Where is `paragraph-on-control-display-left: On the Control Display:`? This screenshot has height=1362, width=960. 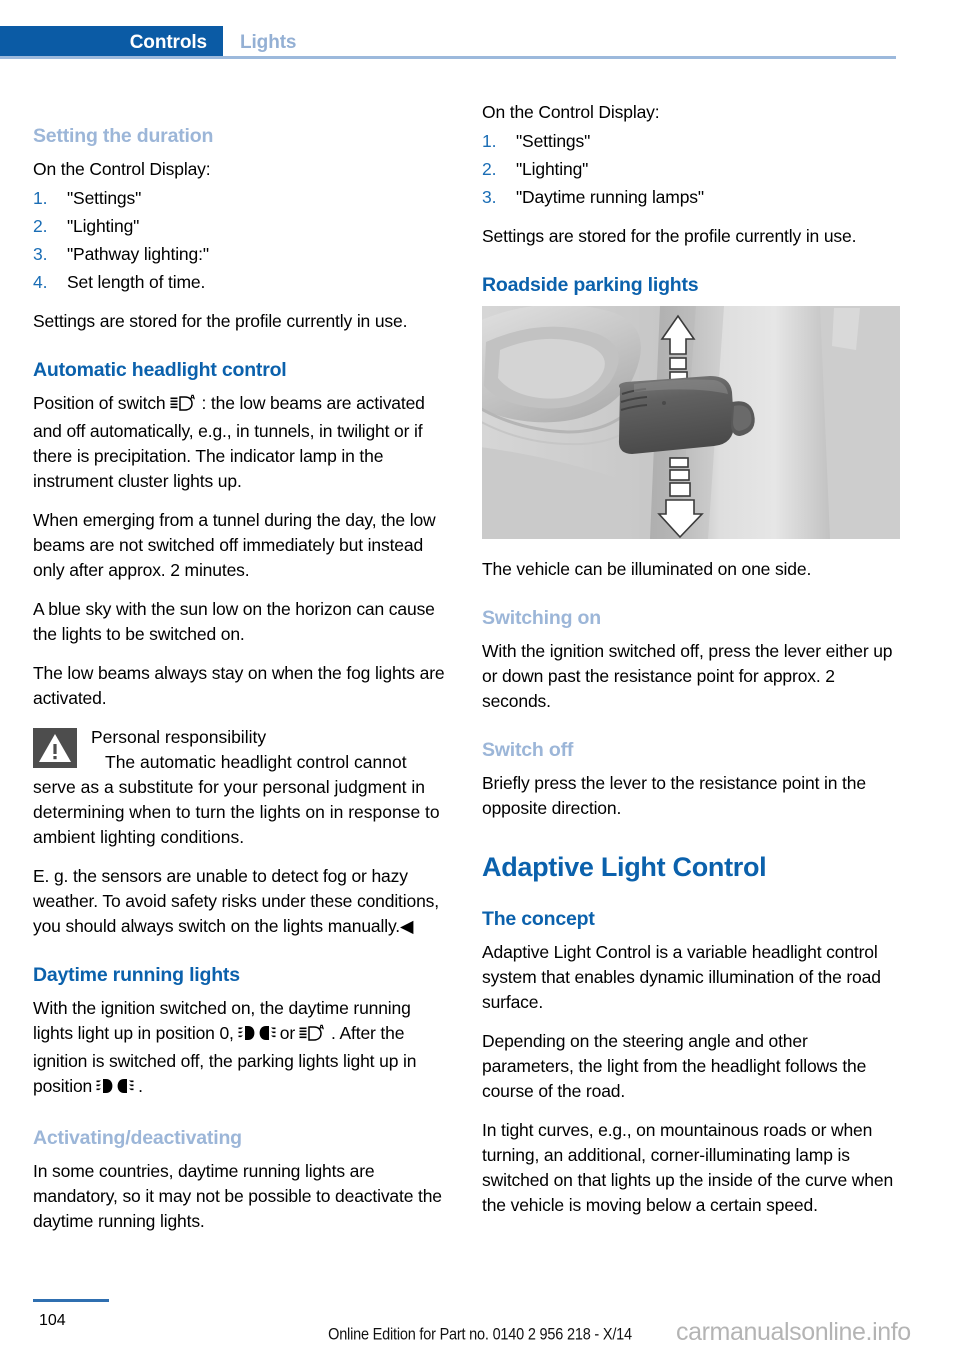 paragraph-on-control-display-left: On the Control Display: is located at coordinates (122, 169).